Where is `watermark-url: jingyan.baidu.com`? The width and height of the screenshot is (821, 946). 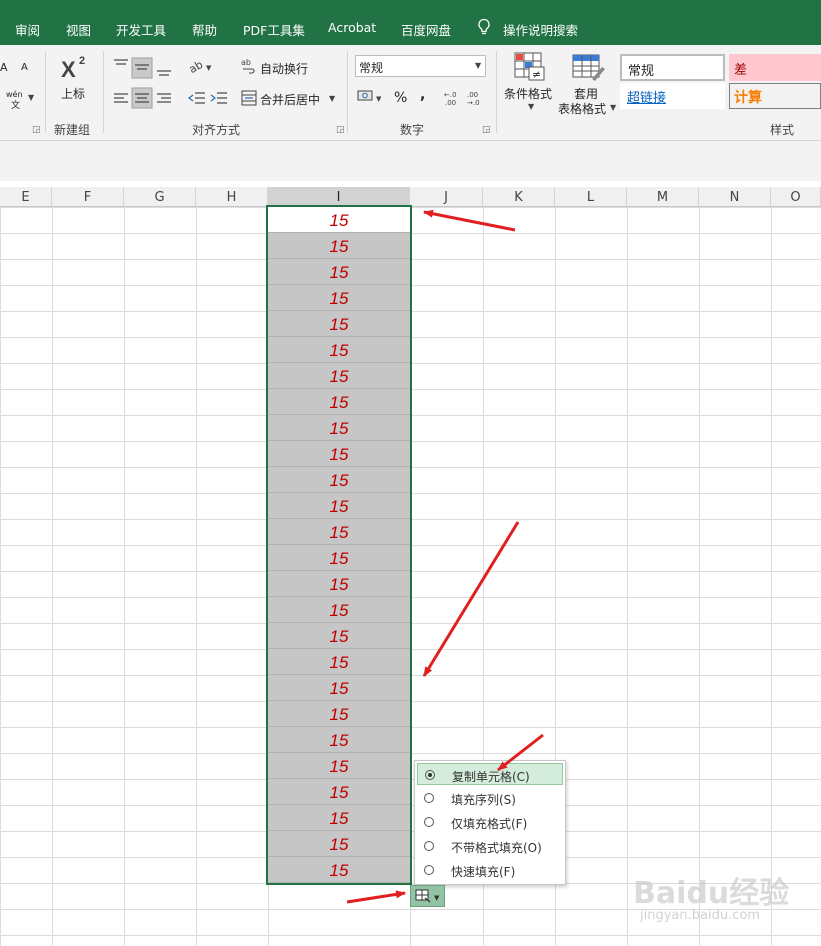
watermark-url: jingyan.baidu.com is located at coordinates (700, 915).